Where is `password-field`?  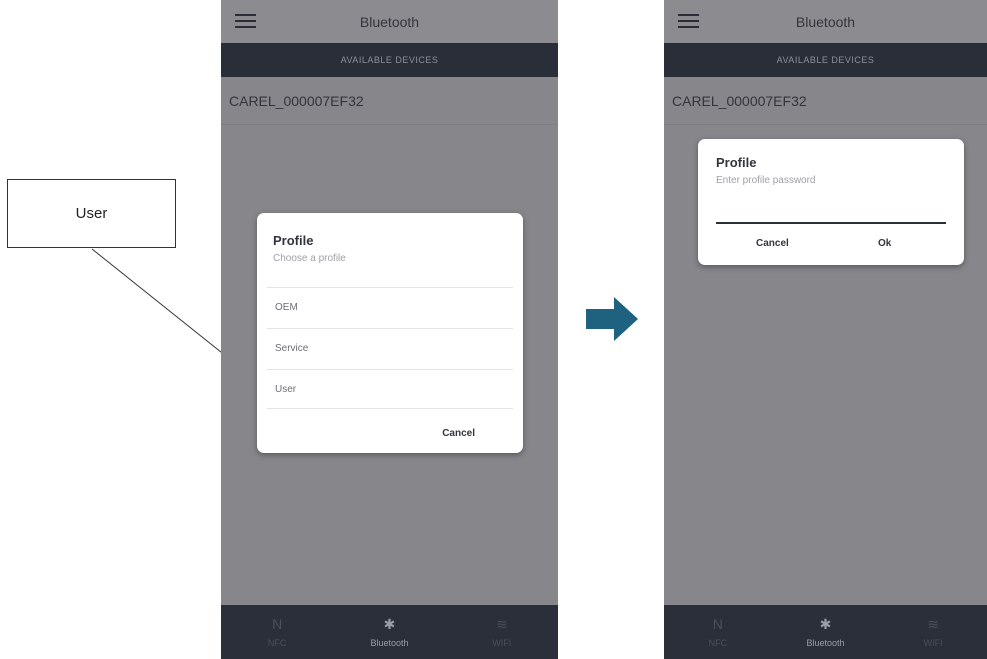
password-field is located at coordinates (831, 215).